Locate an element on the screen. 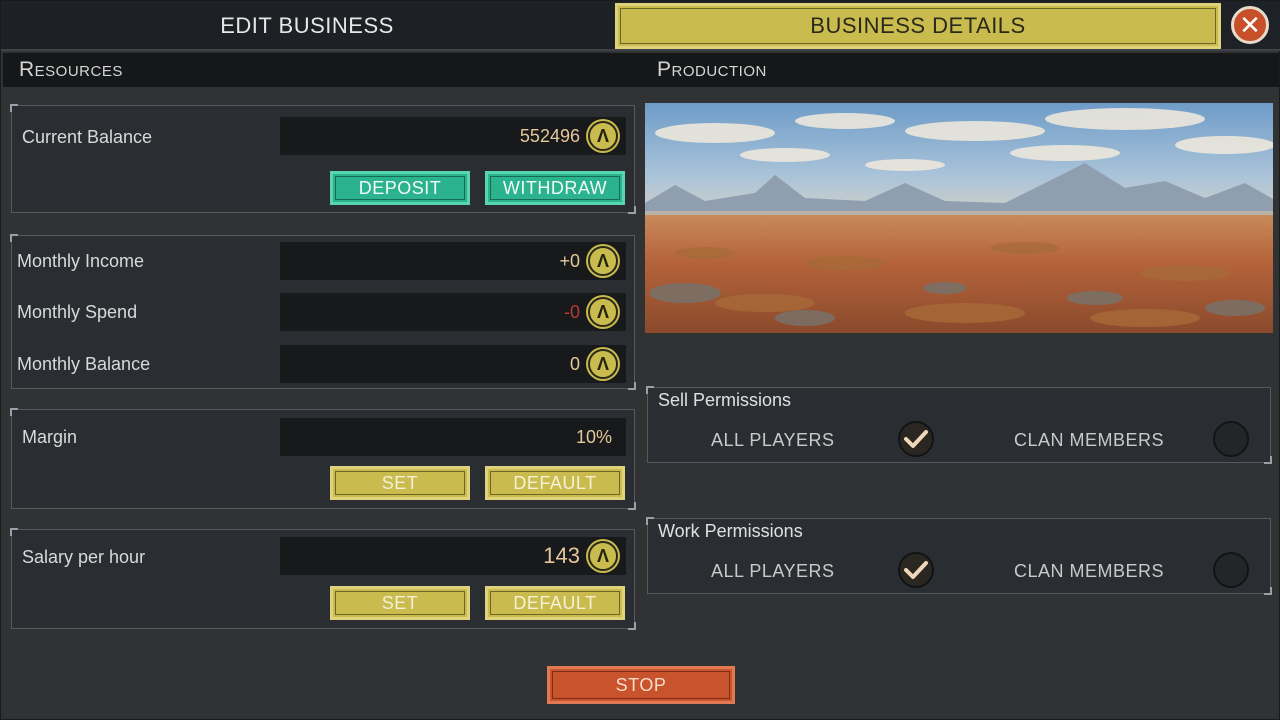 The image size is (1280, 720). resources-header: Resources is located at coordinates (322, 70).